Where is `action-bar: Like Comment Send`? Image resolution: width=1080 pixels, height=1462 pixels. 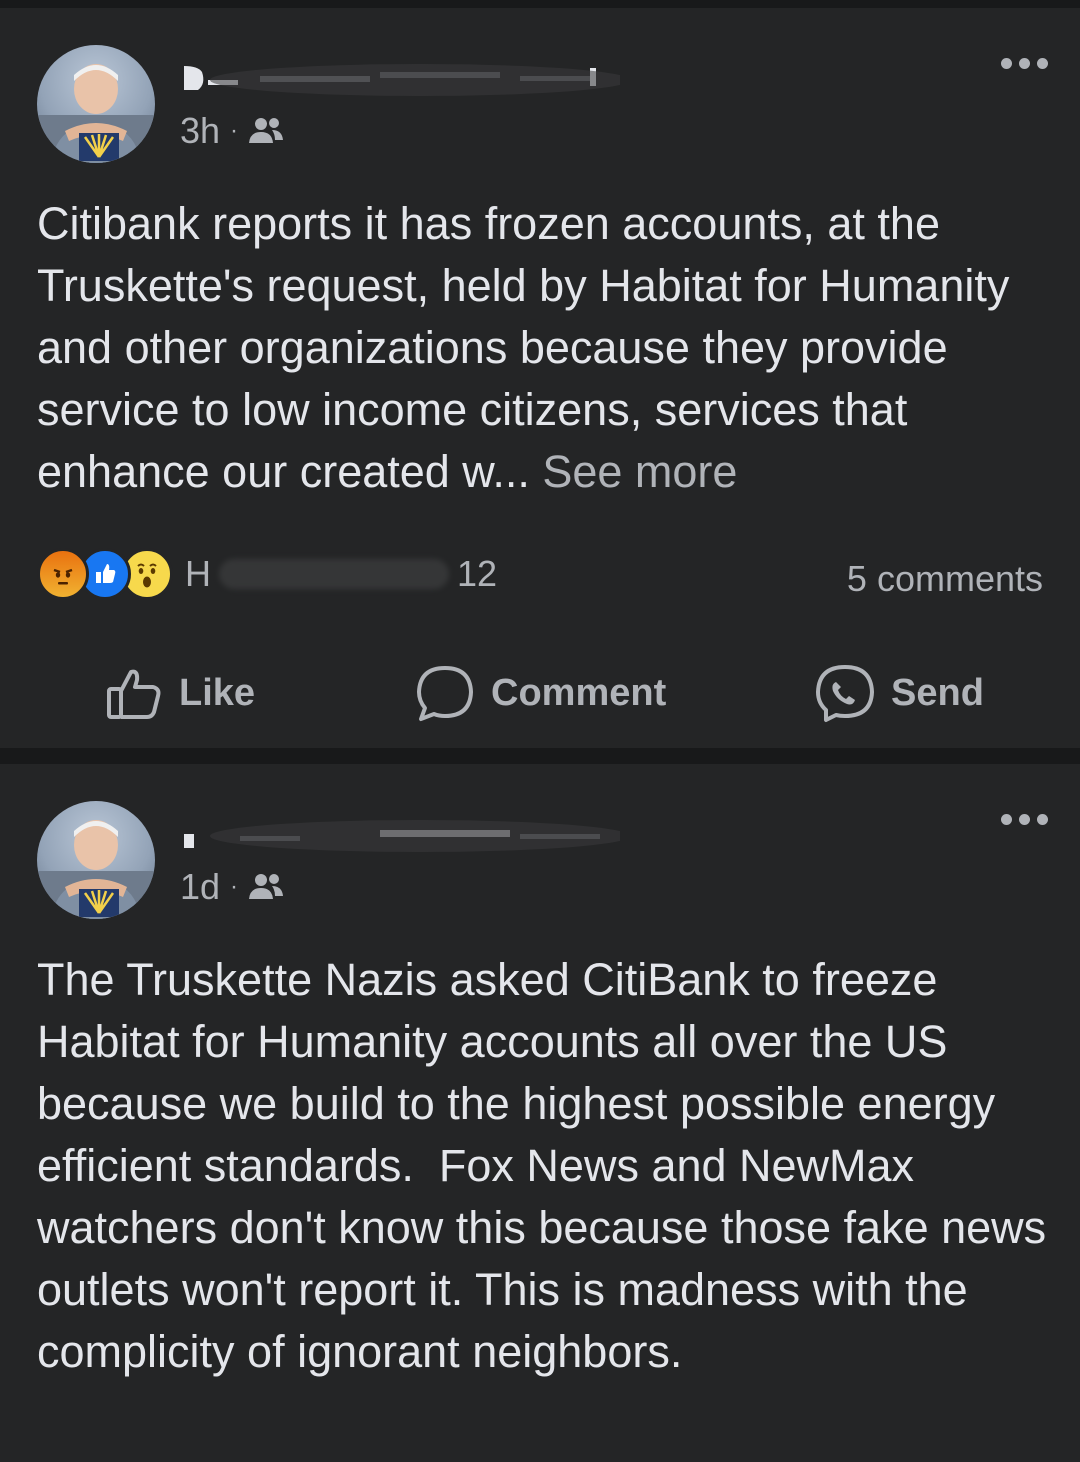 action-bar: Like Comment Send is located at coordinates (540, 693).